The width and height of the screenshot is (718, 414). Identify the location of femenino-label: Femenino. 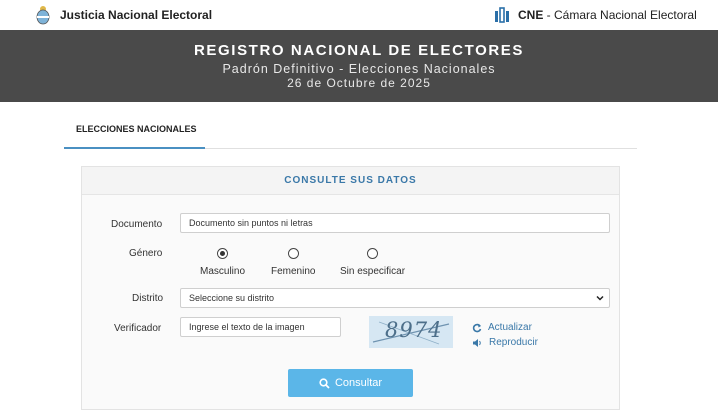
(293, 271).